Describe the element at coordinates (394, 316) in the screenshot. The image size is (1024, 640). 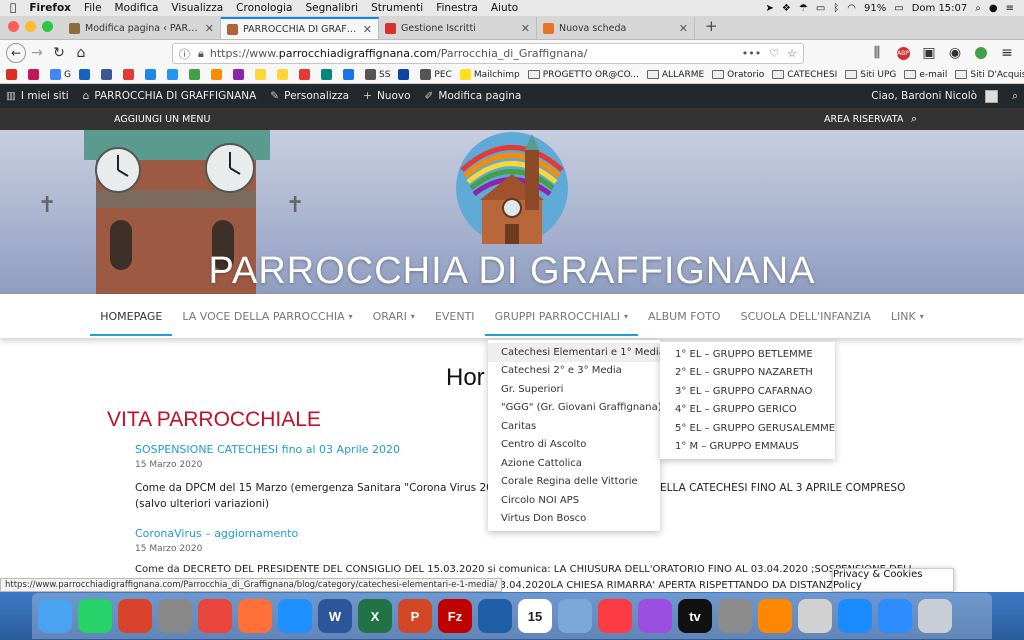
I see `nav-item-3: ORARI ▾` at that location.